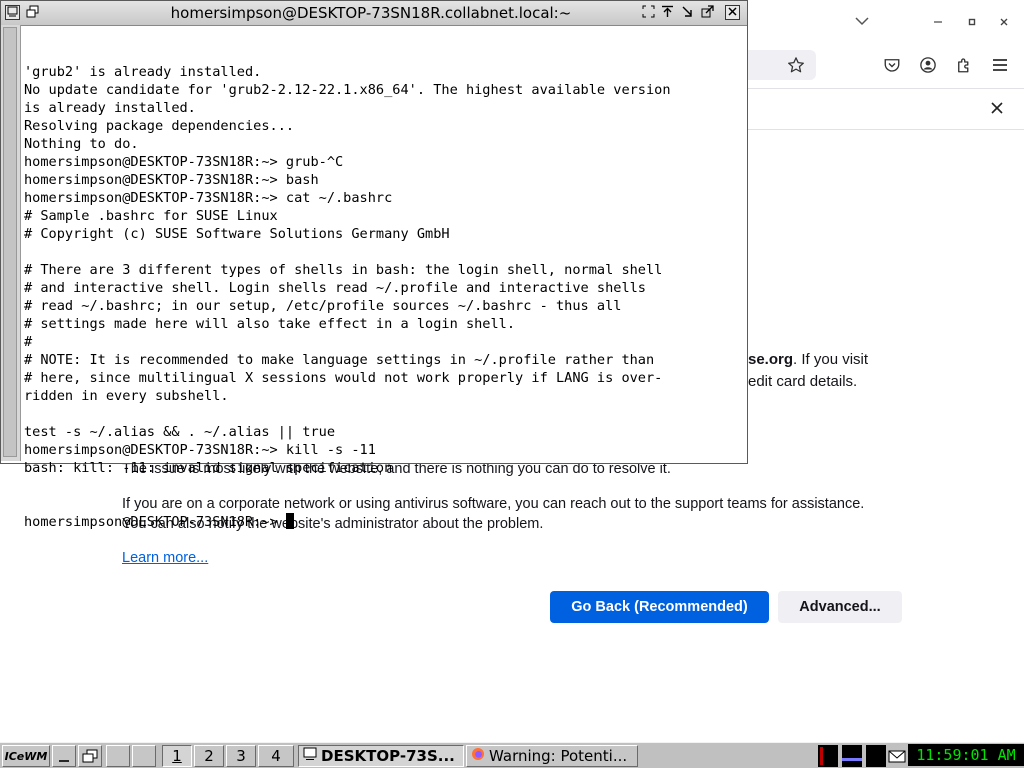  I want to click on terminal-line: #, so click(28, 342).